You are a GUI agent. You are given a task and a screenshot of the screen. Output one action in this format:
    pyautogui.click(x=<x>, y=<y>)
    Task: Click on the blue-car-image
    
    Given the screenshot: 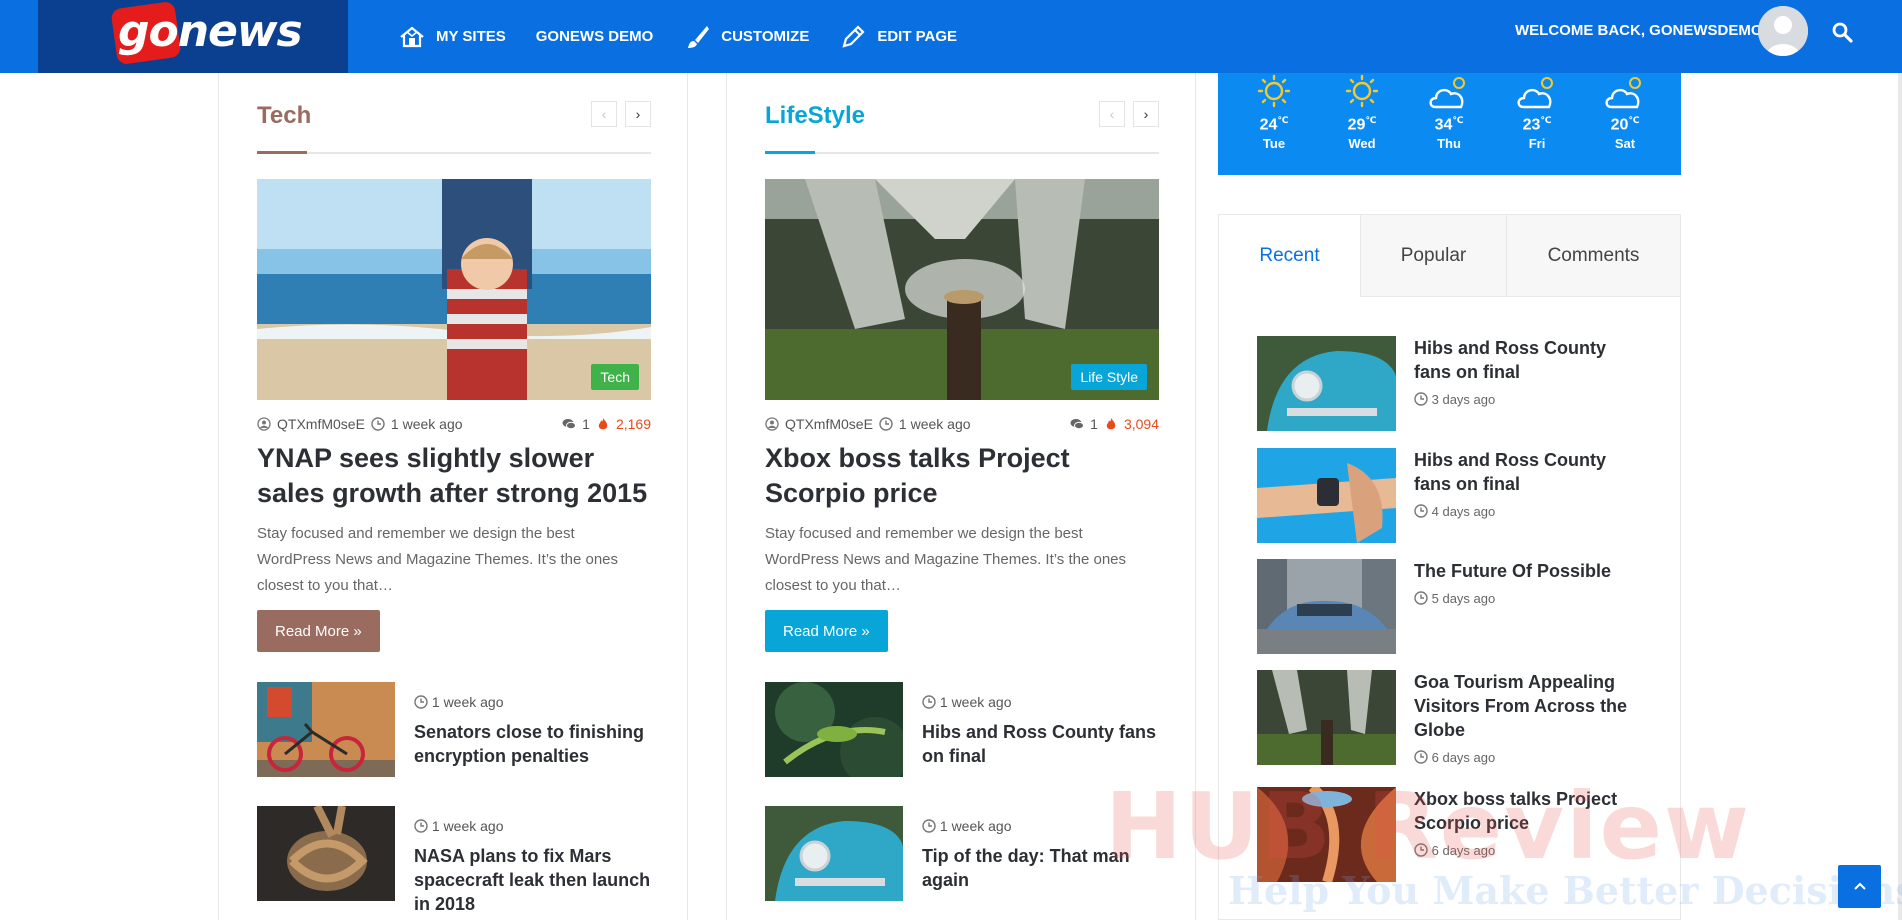 What is the action you would take?
    pyautogui.click(x=834, y=853)
    